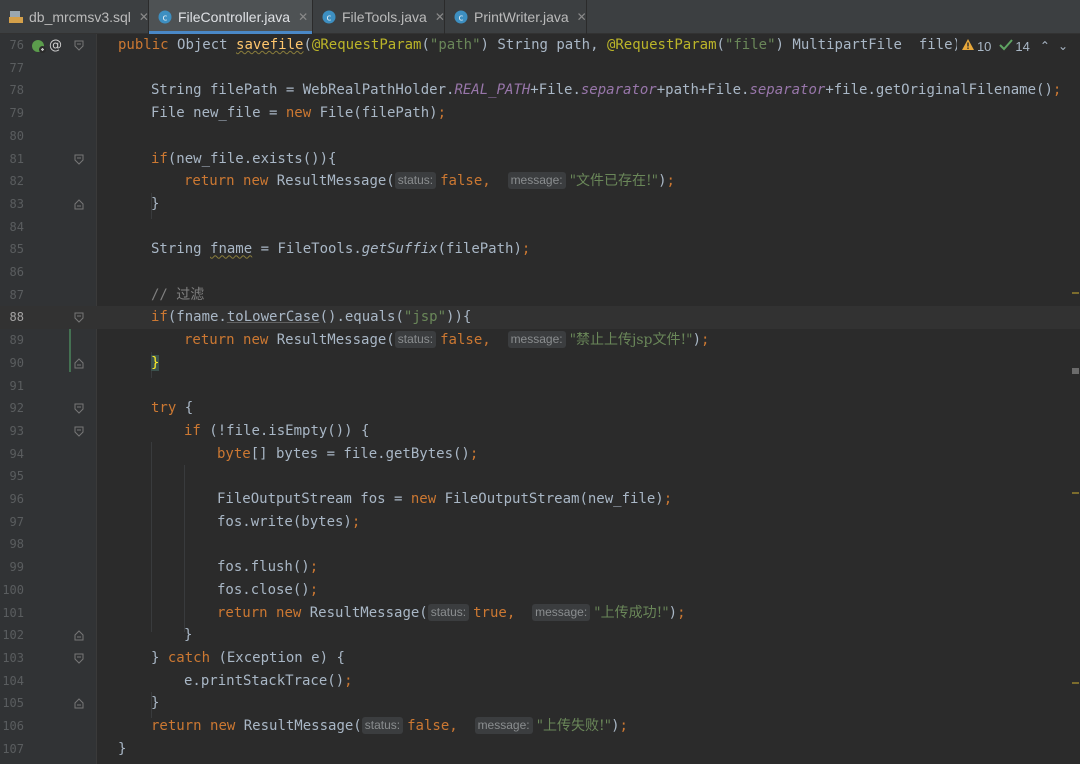 This screenshot has width=1080, height=764. I want to click on code-line: 80, so click(540, 136).